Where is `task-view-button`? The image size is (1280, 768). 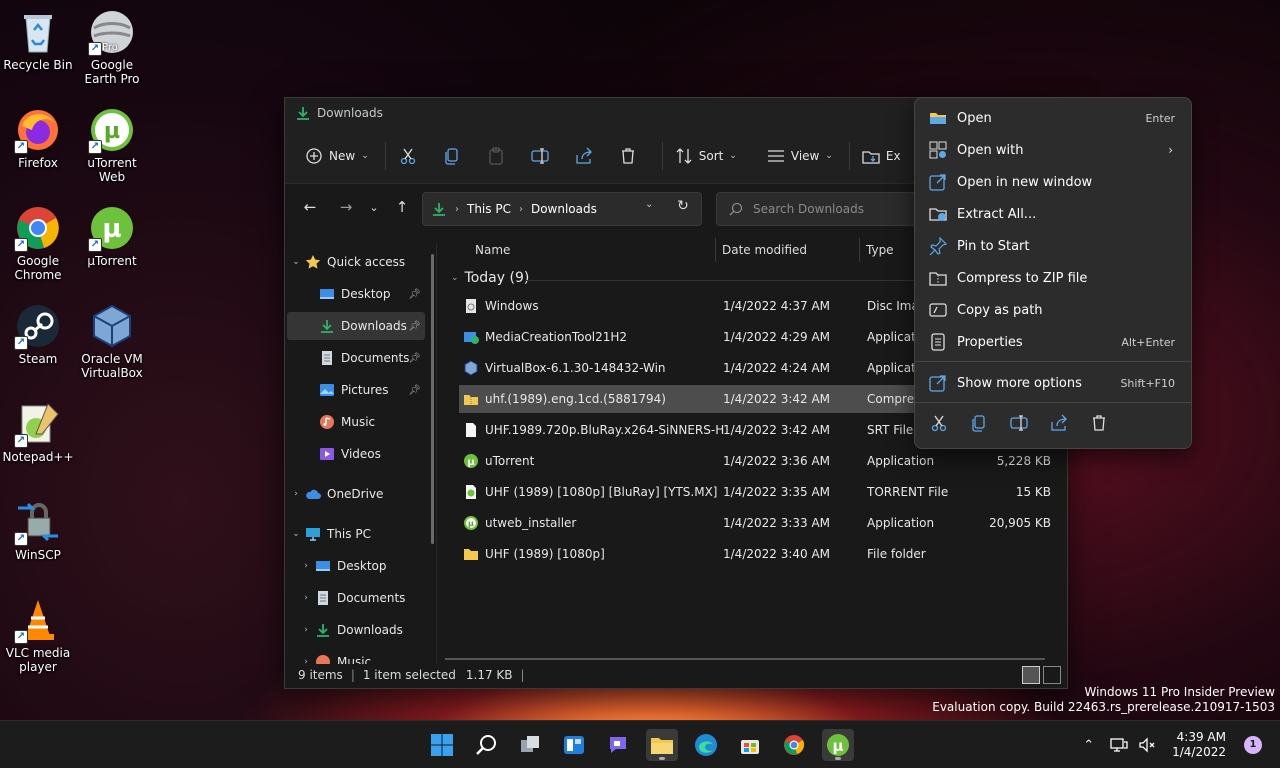
task-view-button is located at coordinates (530, 745).